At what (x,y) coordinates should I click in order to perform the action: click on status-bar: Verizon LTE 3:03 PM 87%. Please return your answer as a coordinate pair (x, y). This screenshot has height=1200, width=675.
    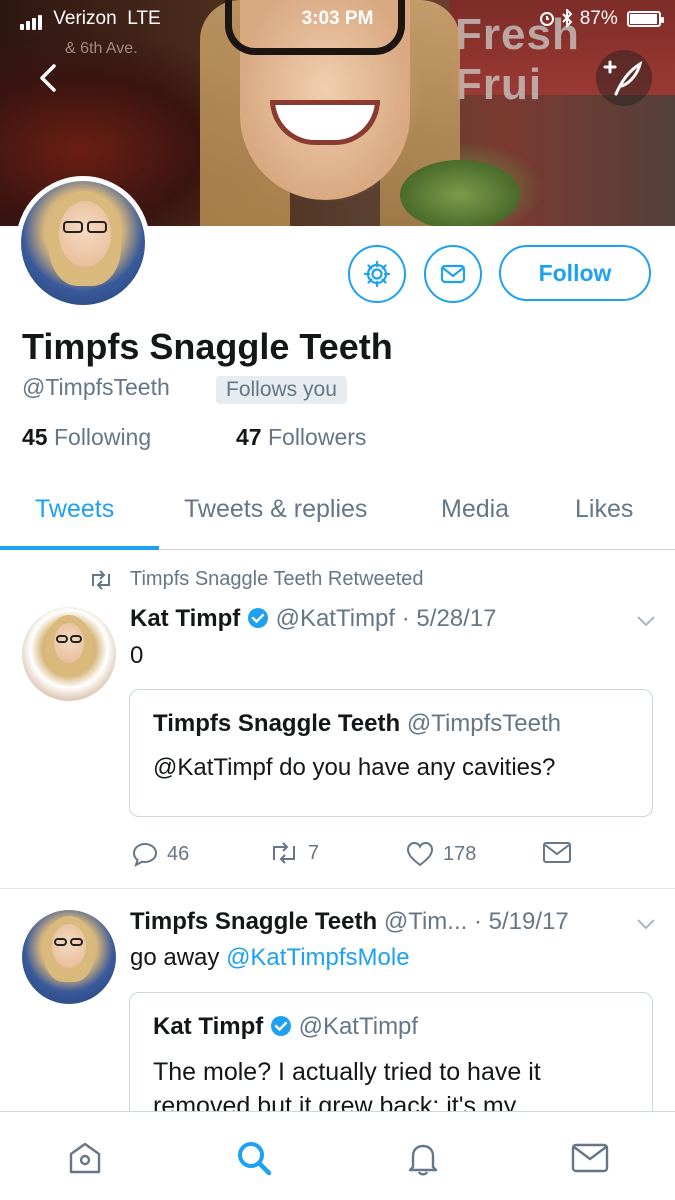
    Looking at the image, I should click on (337, 18).